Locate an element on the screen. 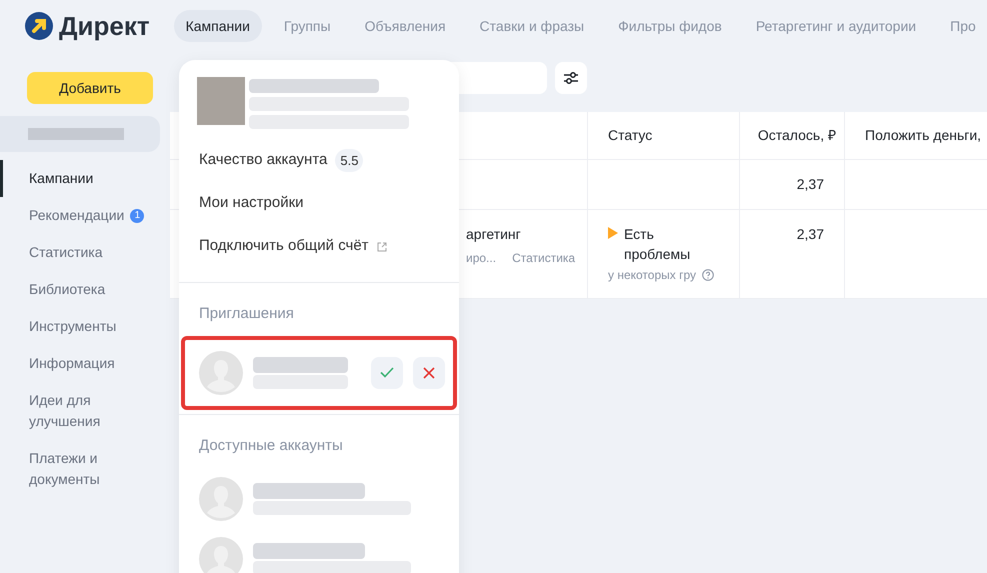 The image size is (987, 573). menu-label: Подключить общий счёт is located at coordinates (284, 246).